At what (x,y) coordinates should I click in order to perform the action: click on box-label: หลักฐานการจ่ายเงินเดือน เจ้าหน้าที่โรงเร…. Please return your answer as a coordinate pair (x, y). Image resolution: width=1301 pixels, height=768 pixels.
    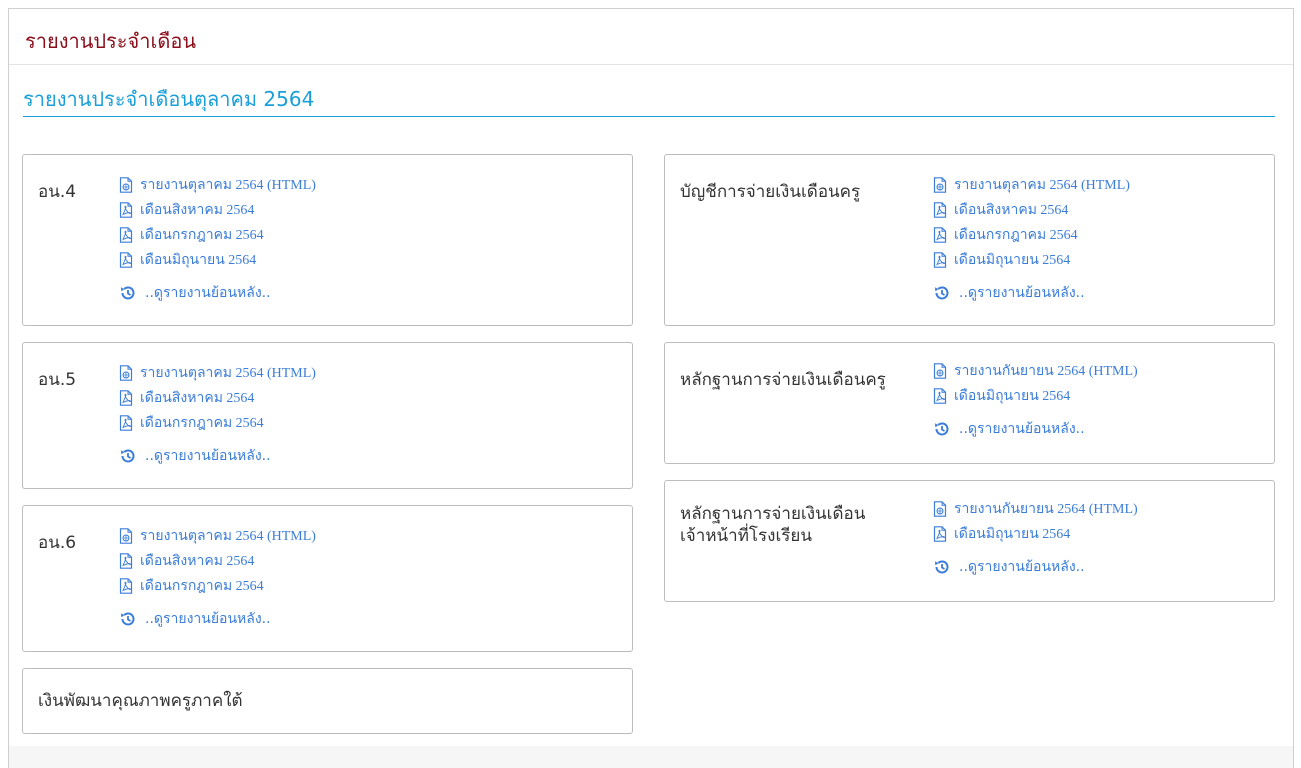
    Looking at the image, I should click on (772, 525).